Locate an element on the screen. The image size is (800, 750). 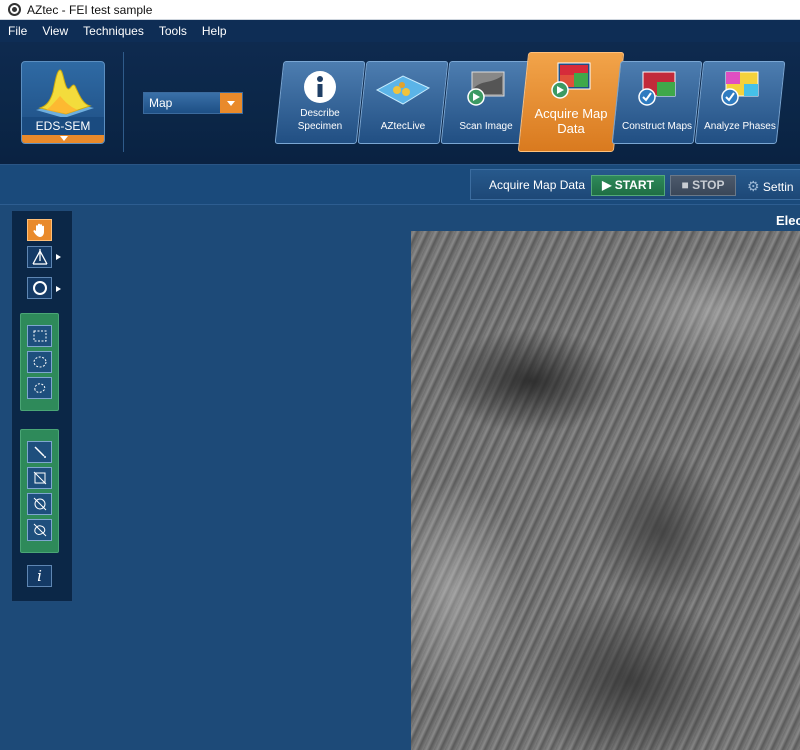
pan-tool-button is located at coordinates (39, 230).